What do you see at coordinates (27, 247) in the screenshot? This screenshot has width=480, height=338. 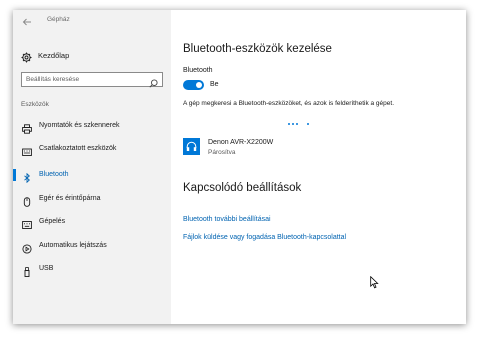 I see `autoplay-icon` at bounding box center [27, 247].